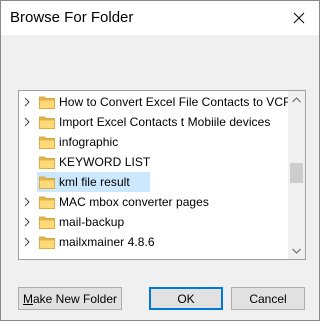 The width and height of the screenshot is (320, 321). What do you see at coordinates (152, 142) in the screenshot?
I see `tree-item: infographic` at bounding box center [152, 142].